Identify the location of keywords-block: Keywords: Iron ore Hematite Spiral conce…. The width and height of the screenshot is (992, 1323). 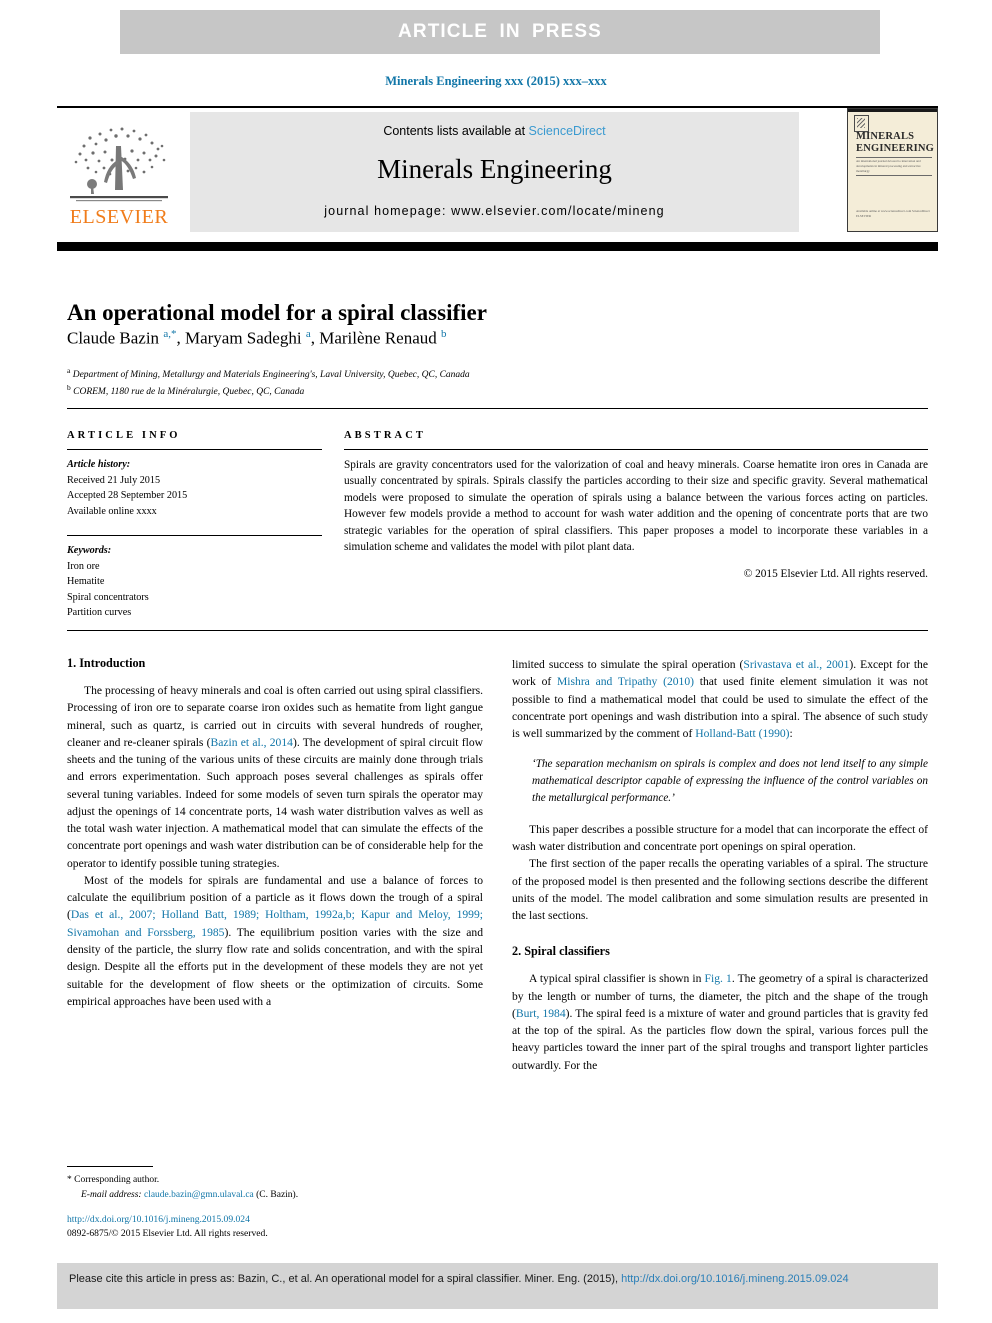
(194, 582).